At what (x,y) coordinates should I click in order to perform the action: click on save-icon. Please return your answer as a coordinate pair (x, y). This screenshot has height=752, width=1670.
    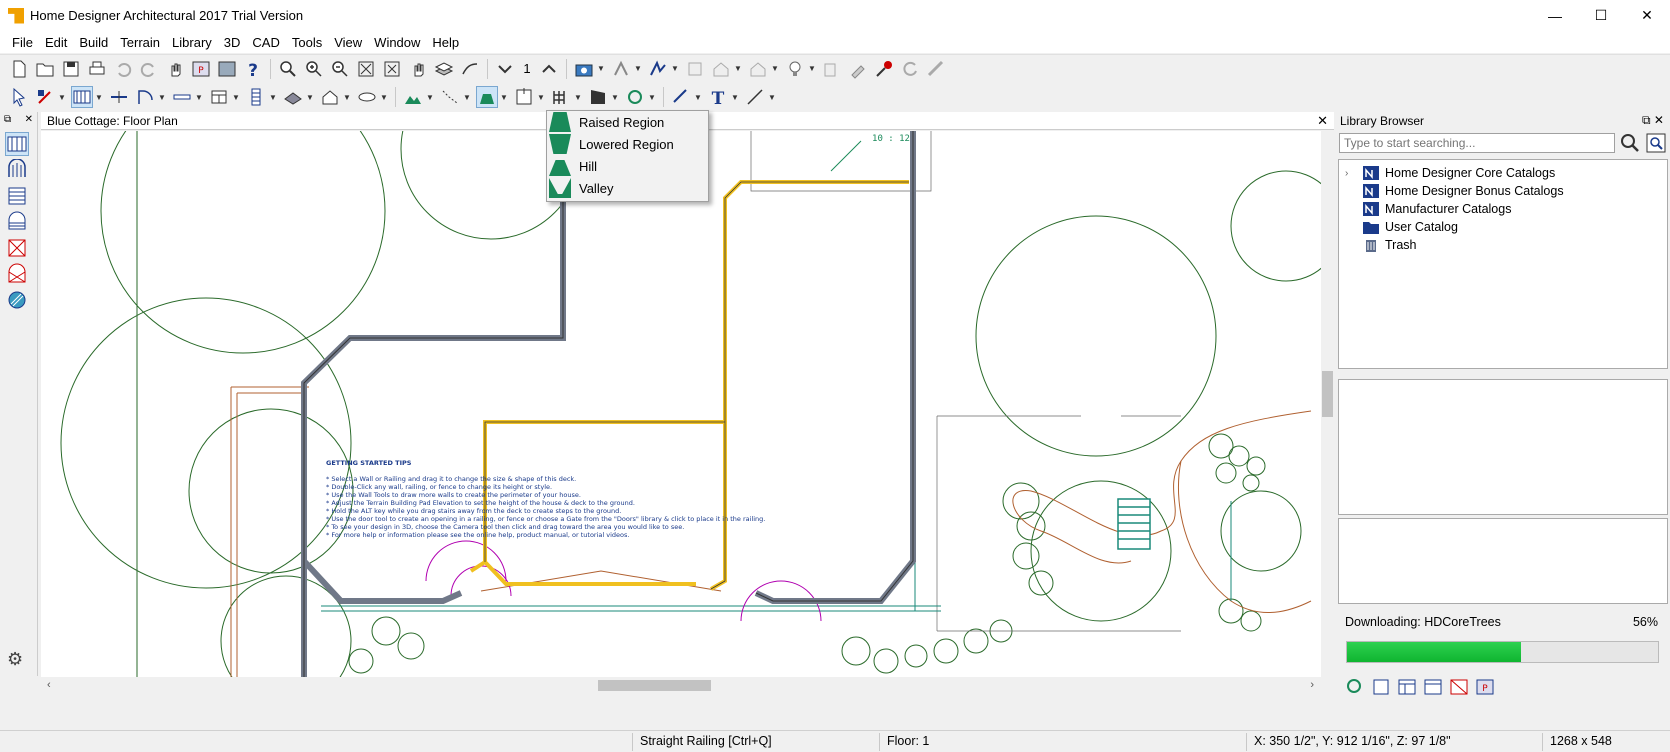
    Looking at the image, I should click on (71, 69).